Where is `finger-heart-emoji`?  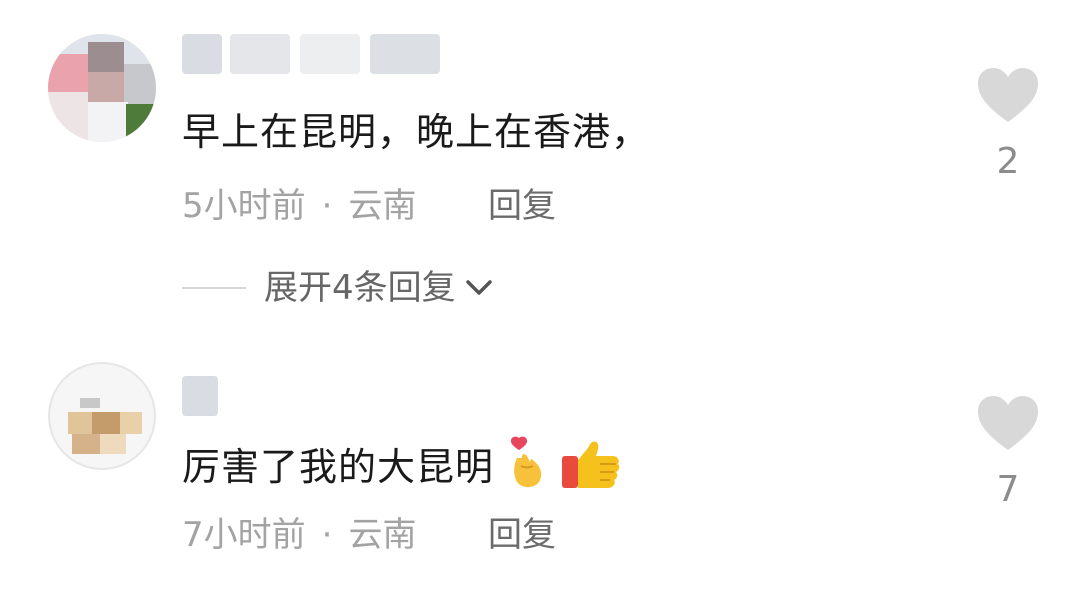 finger-heart-emoji is located at coordinates (527, 469).